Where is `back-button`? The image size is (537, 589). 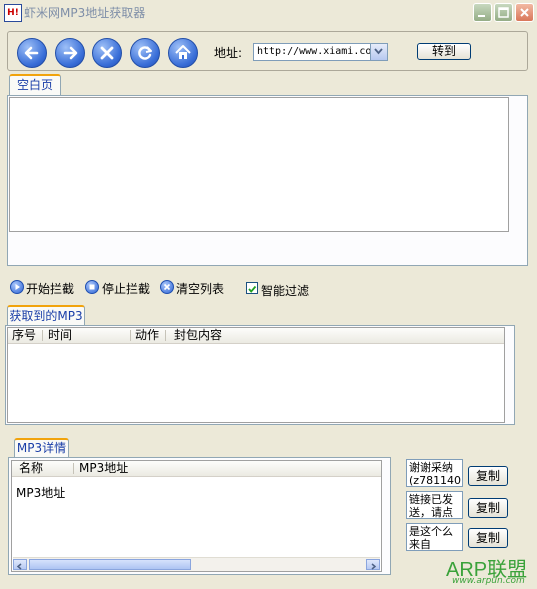
back-button is located at coordinates (32, 53).